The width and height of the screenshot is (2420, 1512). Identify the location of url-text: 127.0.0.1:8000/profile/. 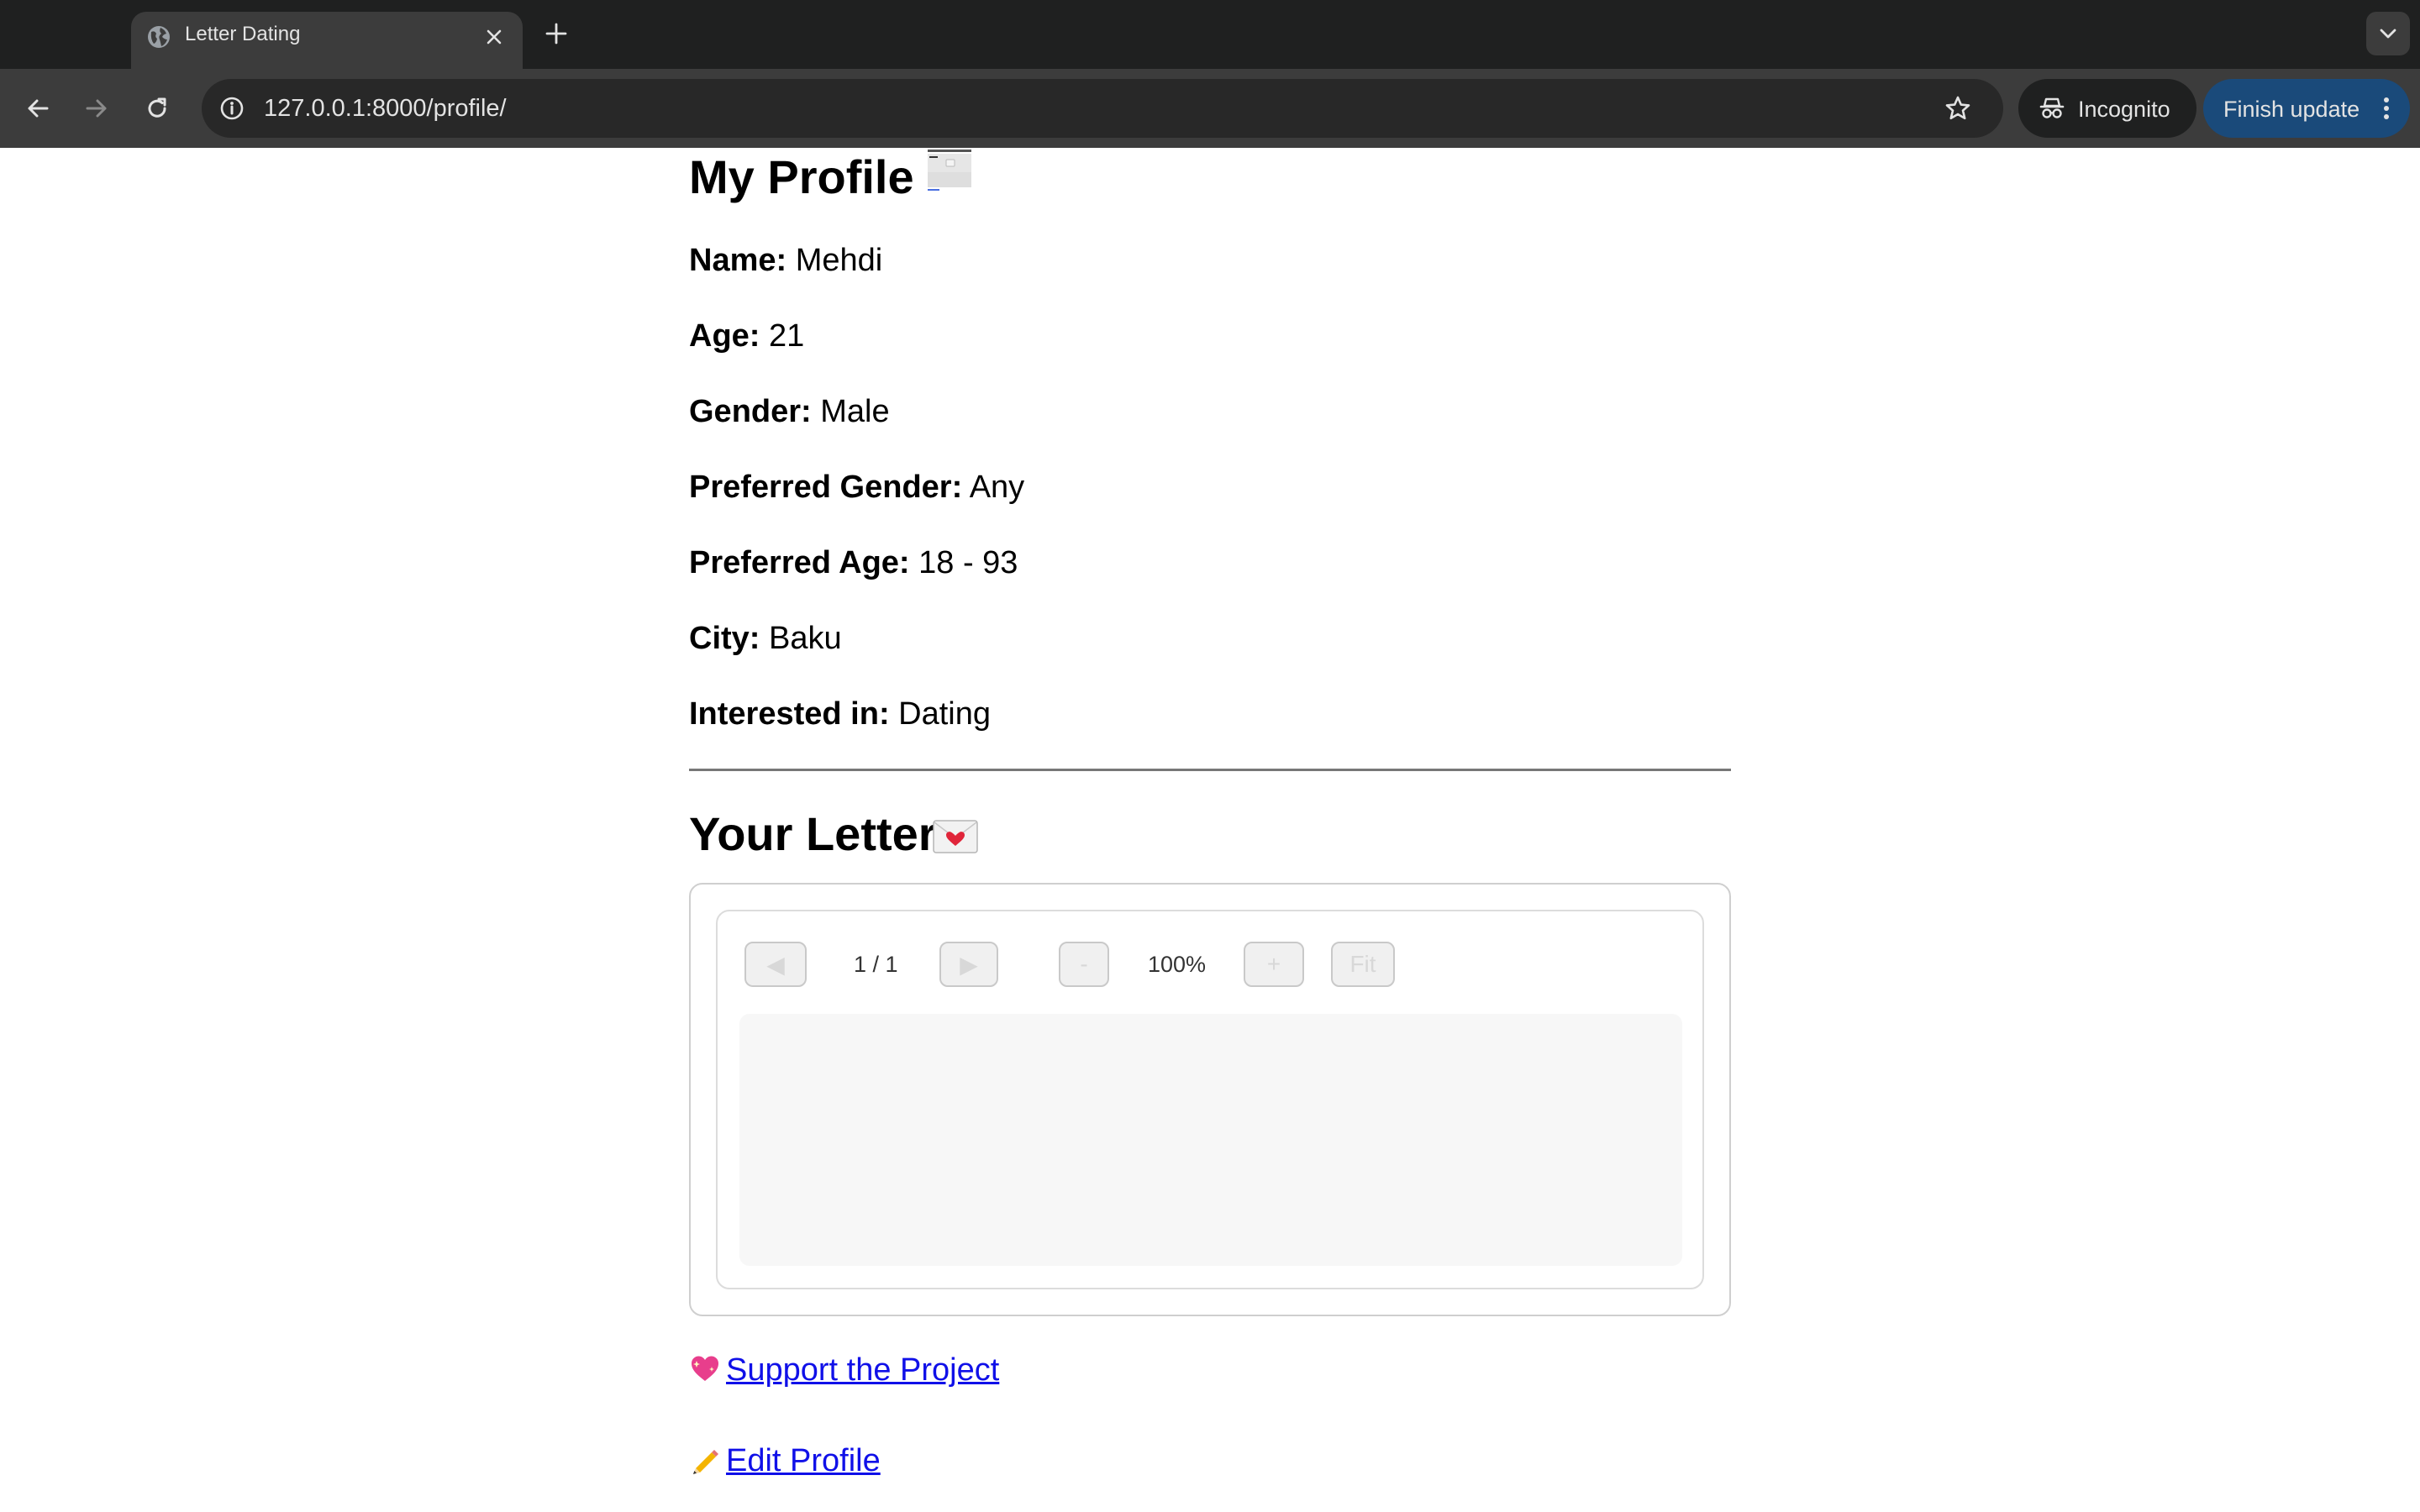
(385, 108).